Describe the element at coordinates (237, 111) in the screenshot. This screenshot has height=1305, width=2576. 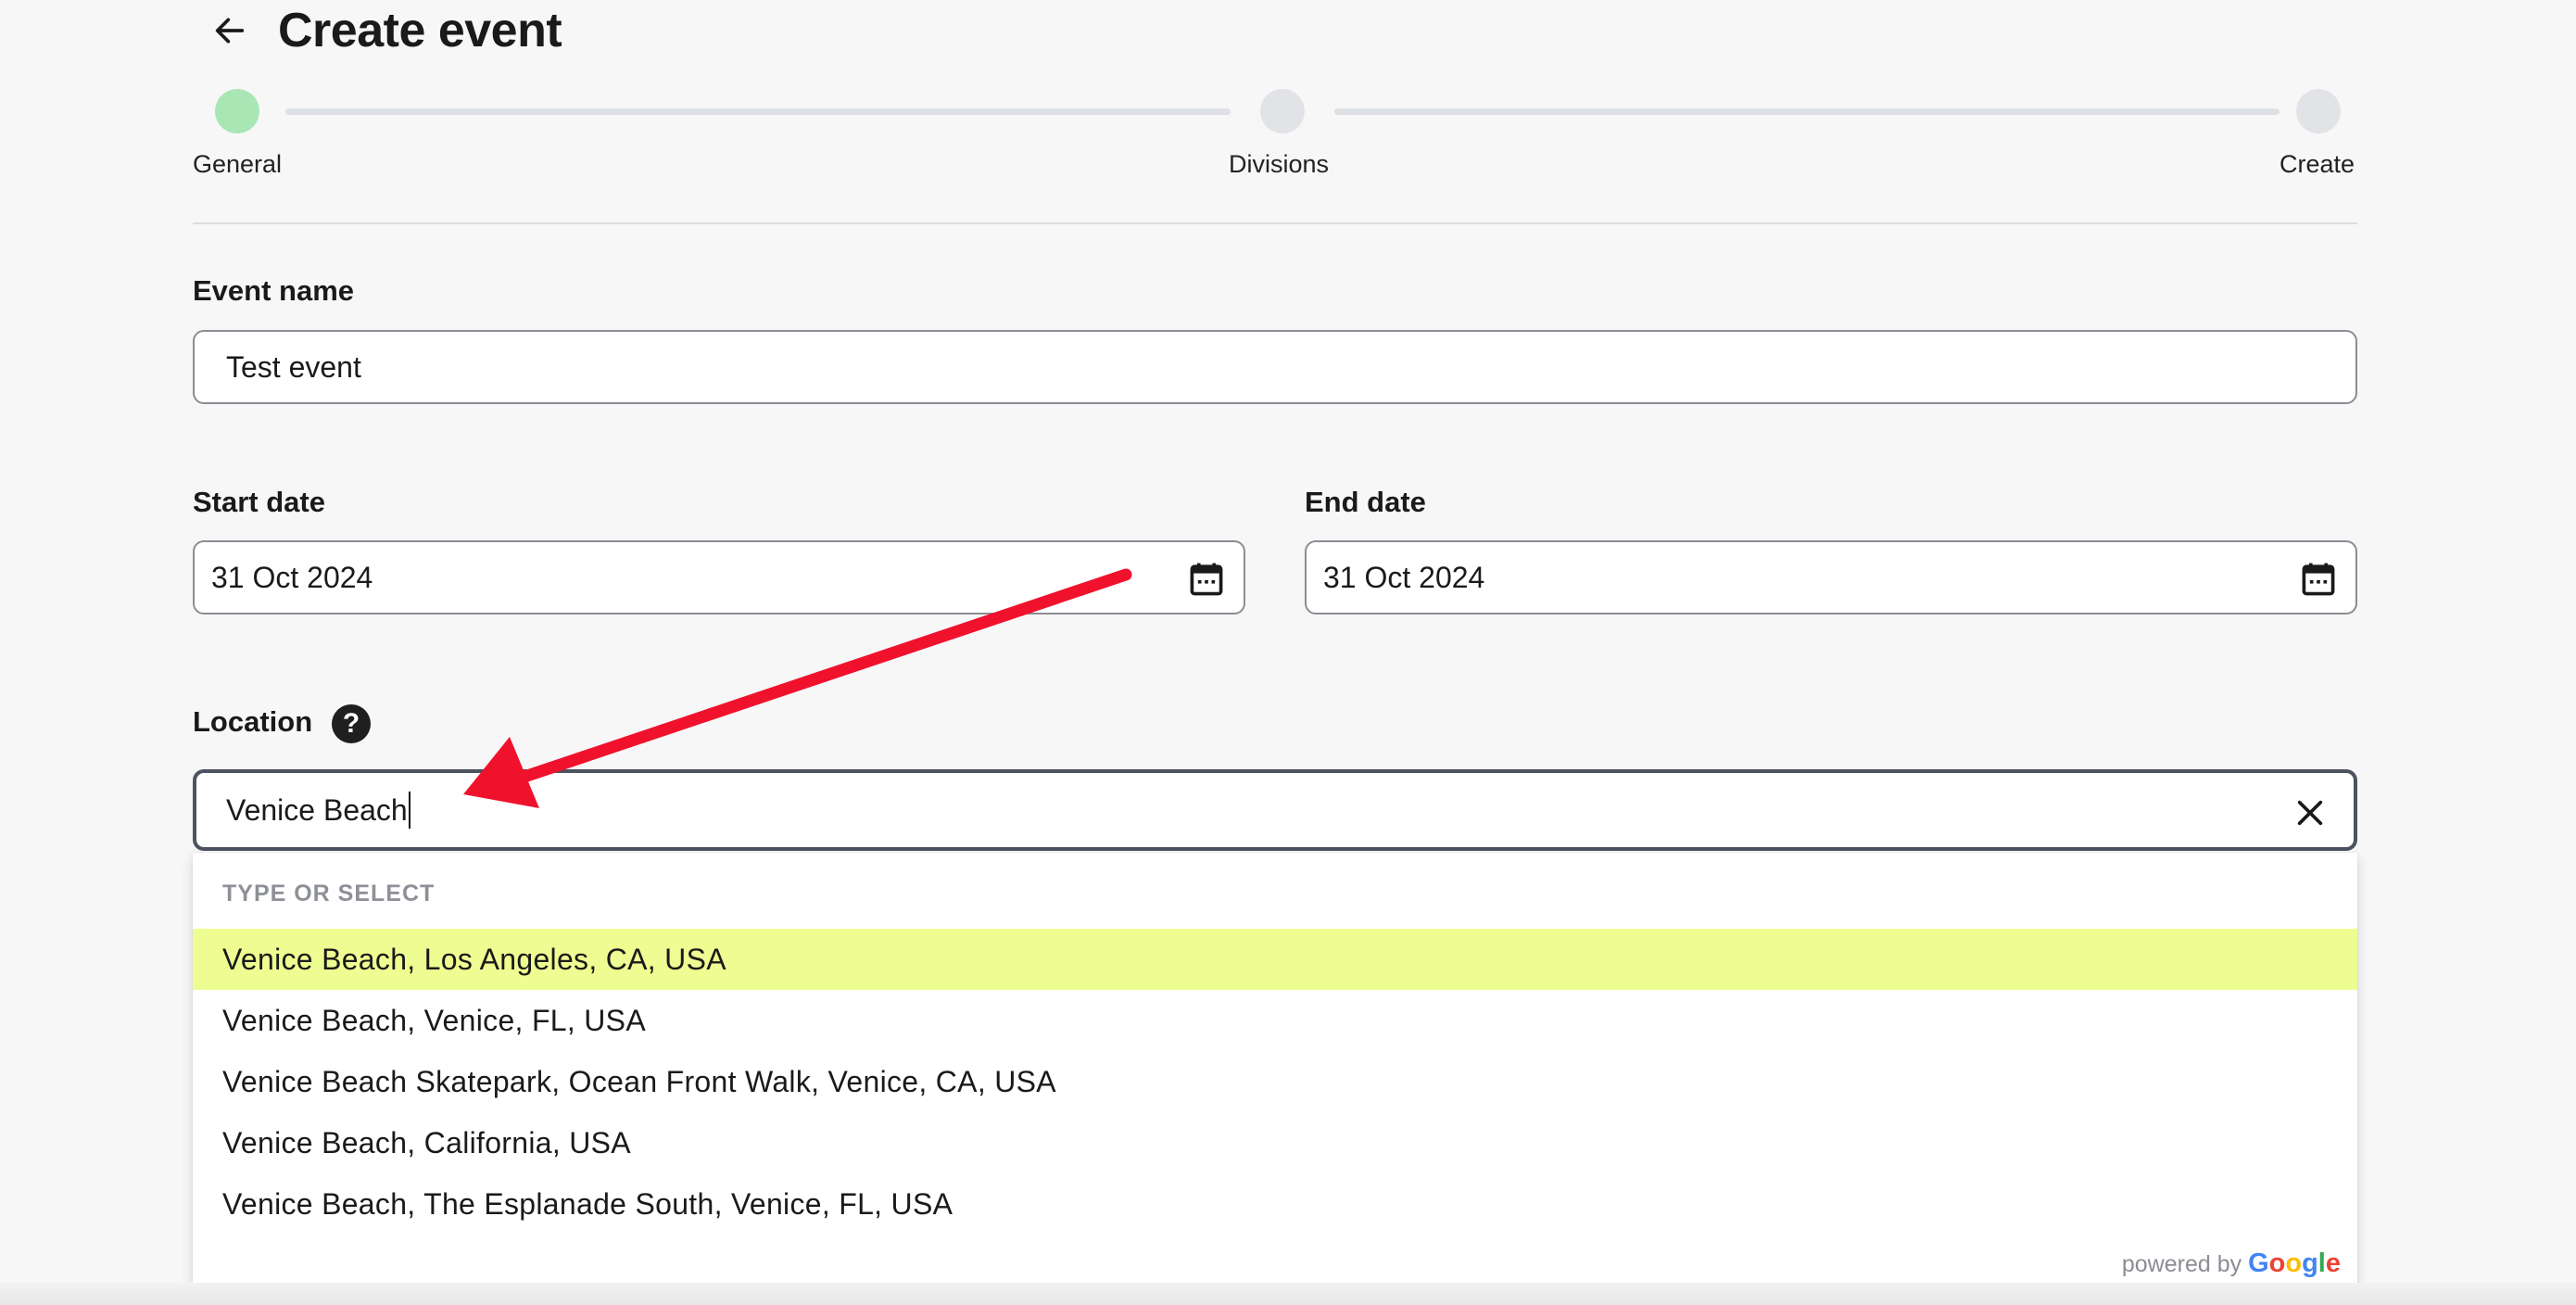
I see `step-dot-general` at that location.